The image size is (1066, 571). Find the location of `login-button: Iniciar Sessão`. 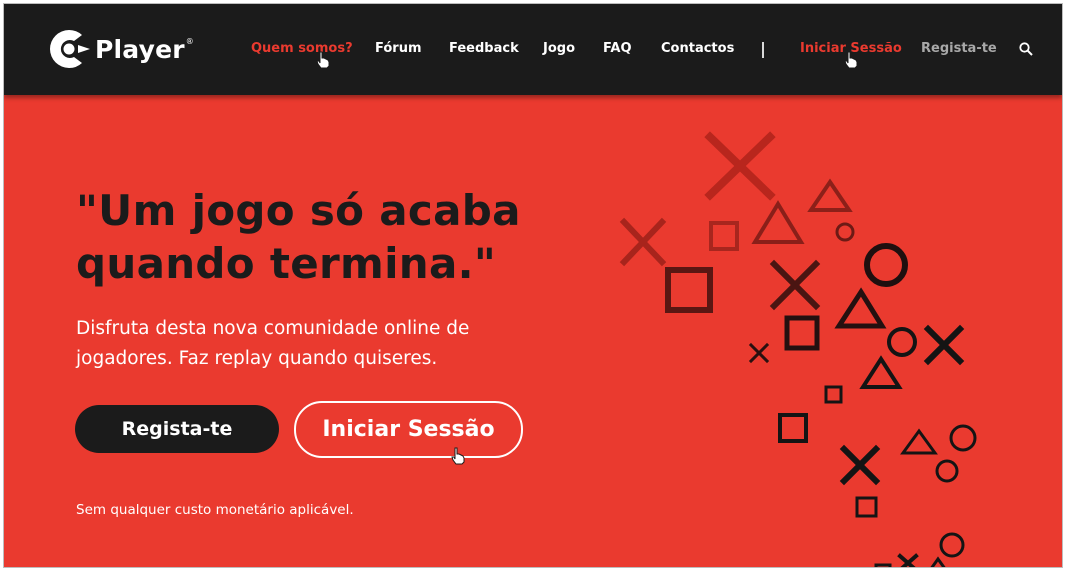

login-button: Iniciar Sessão is located at coordinates (408, 429).